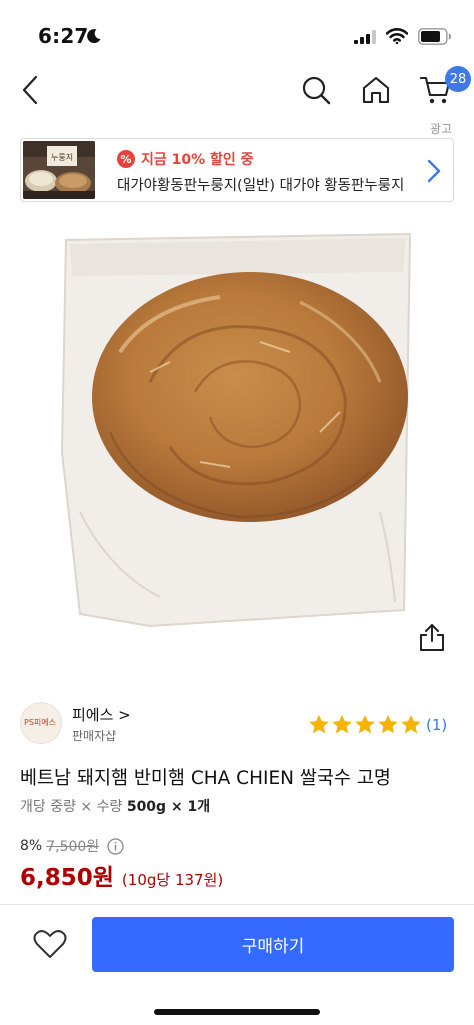 The width and height of the screenshot is (474, 1025). Describe the element at coordinates (126, 159) in the screenshot. I see `percent-icon: %` at that location.